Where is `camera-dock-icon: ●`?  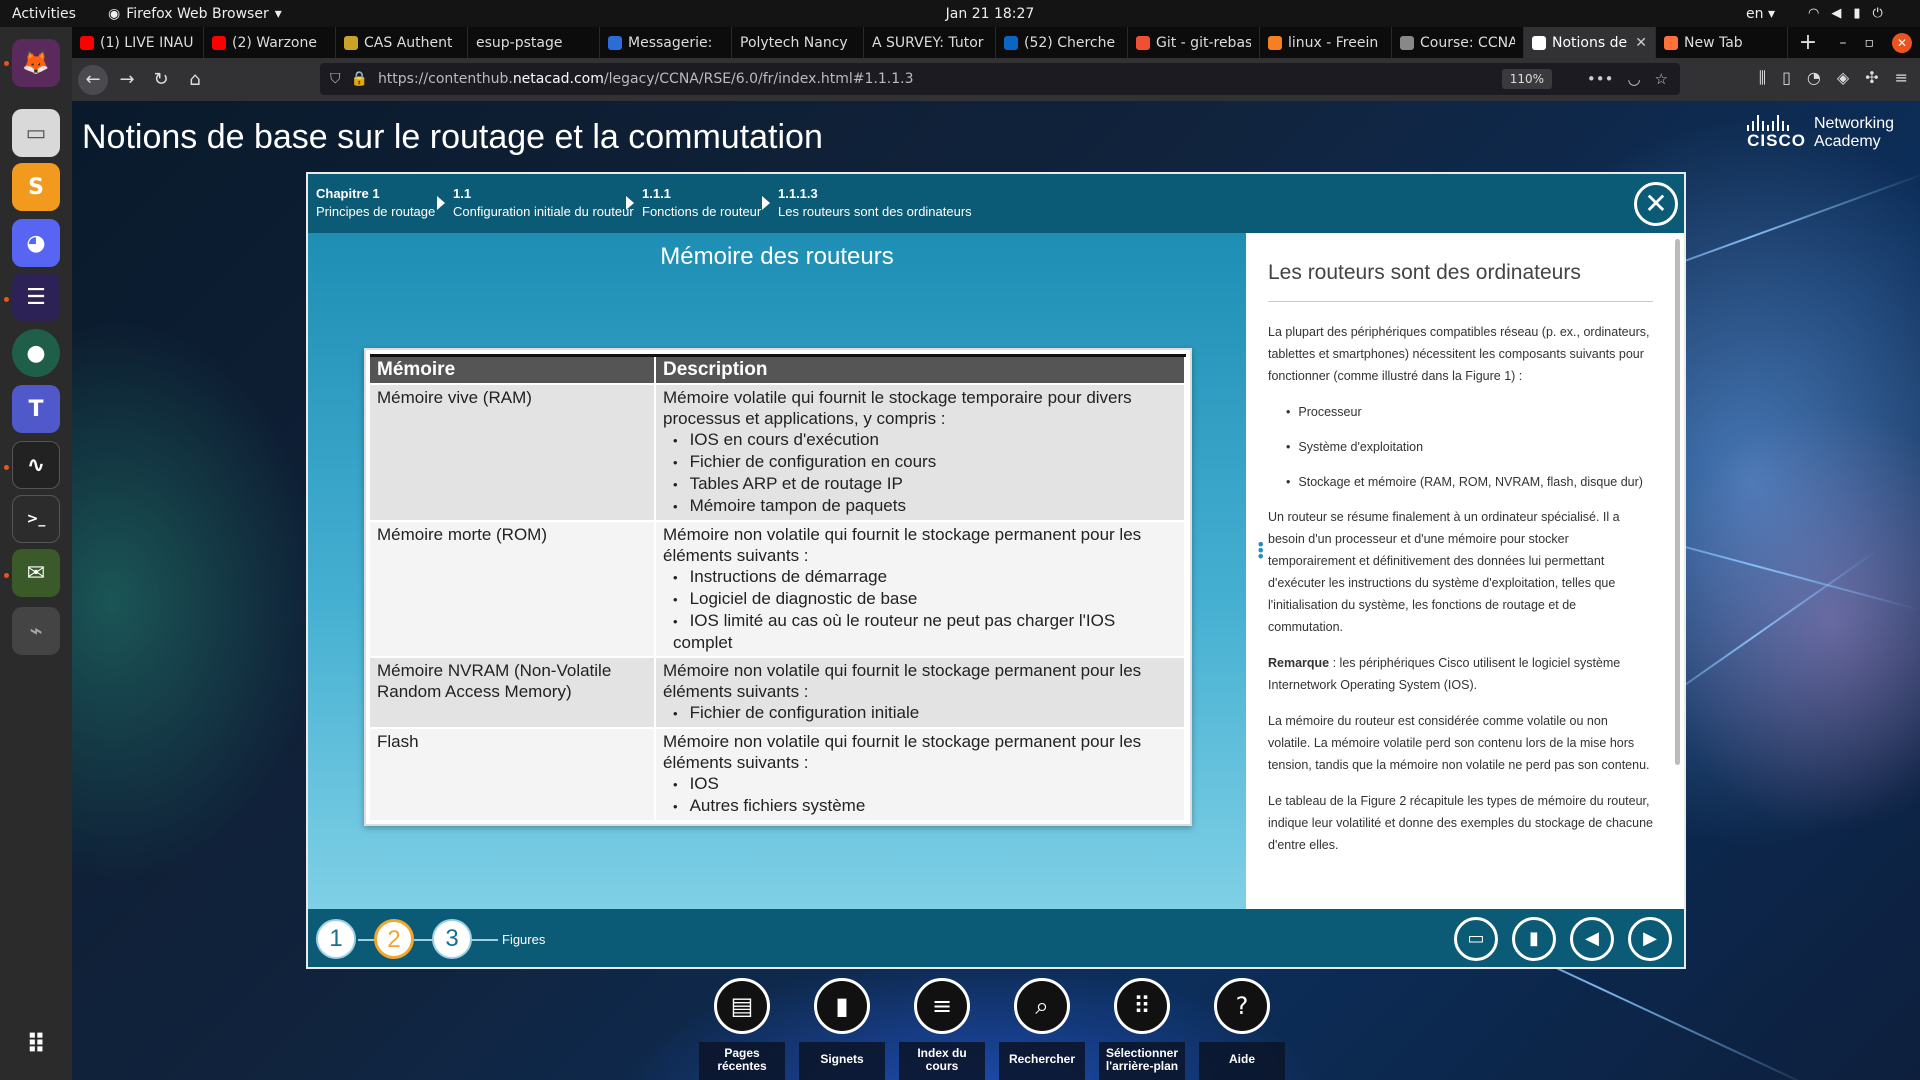
camera-dock-icon: ● is located at coordinates (36, 353).